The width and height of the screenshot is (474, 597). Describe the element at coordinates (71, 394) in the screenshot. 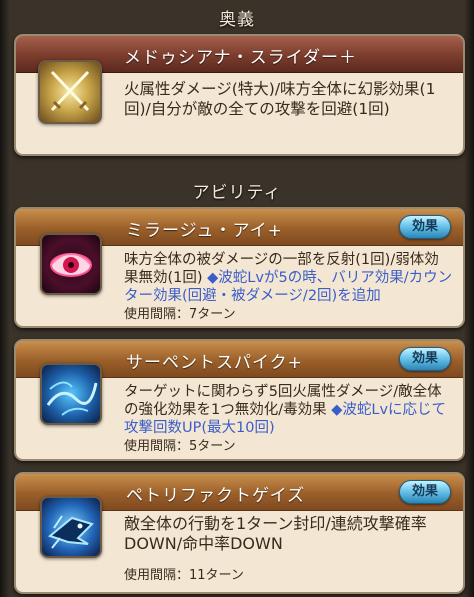

I see `serpent-spike-icon` at that location.